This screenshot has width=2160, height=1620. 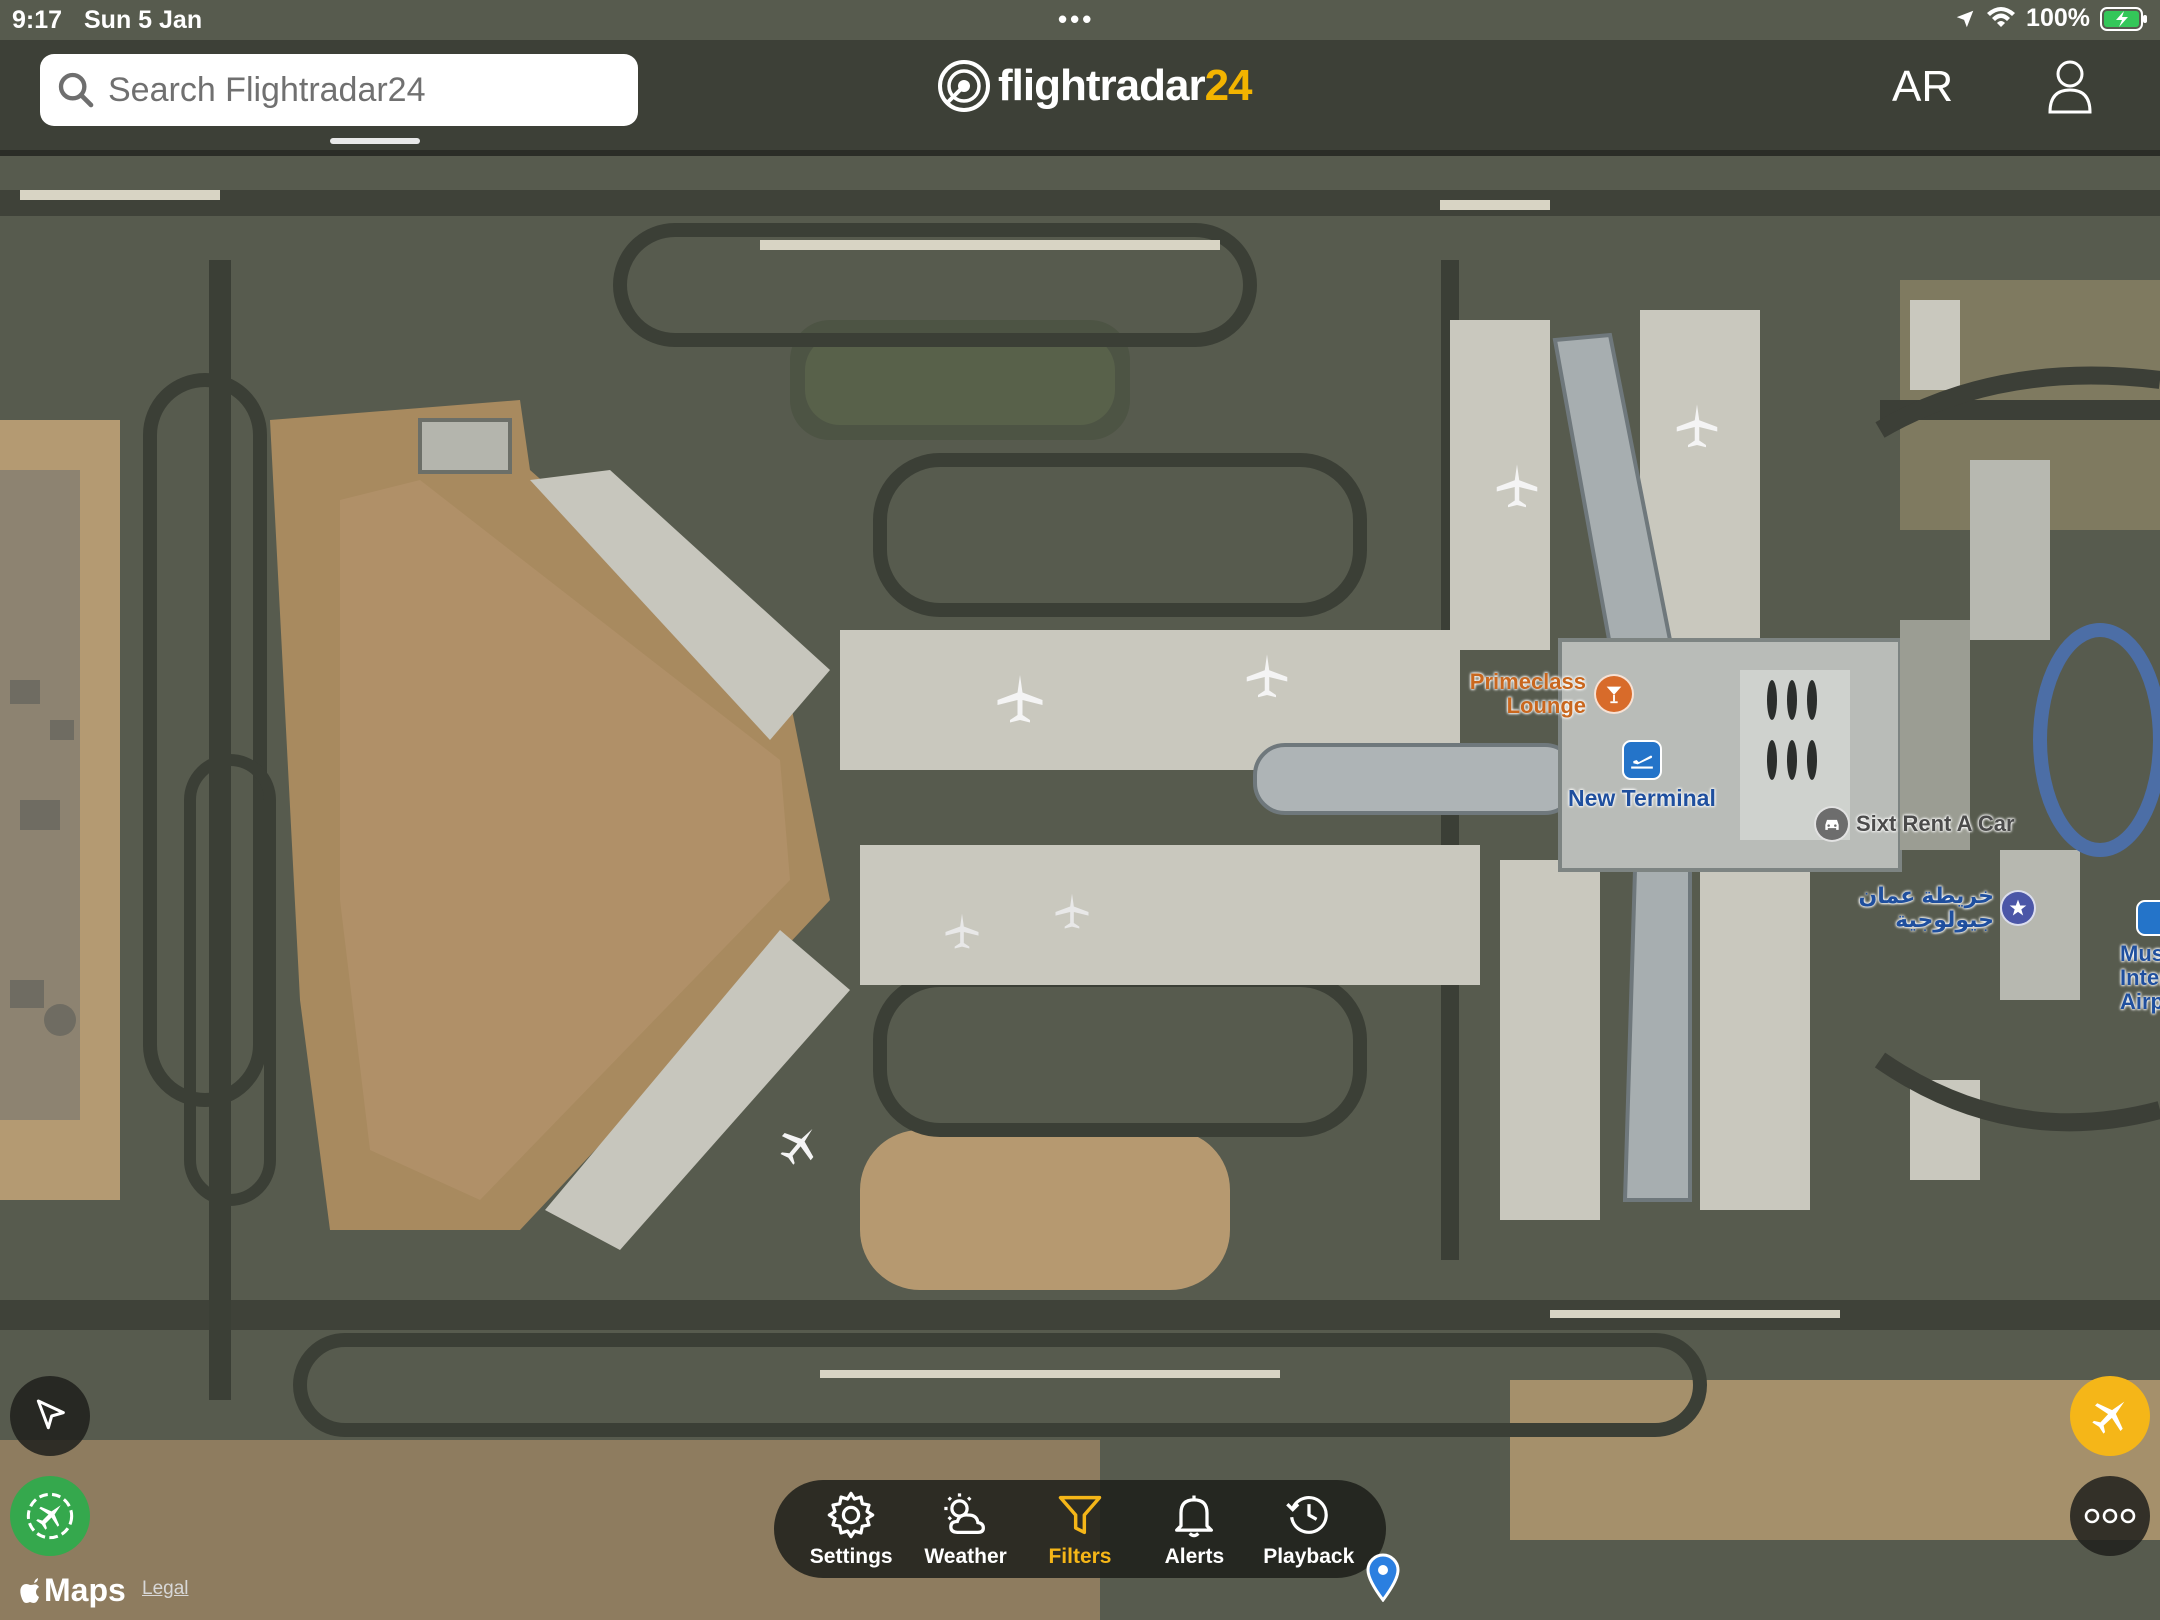 I want to click on airplane-icon, so click(x=2108, y=1417).